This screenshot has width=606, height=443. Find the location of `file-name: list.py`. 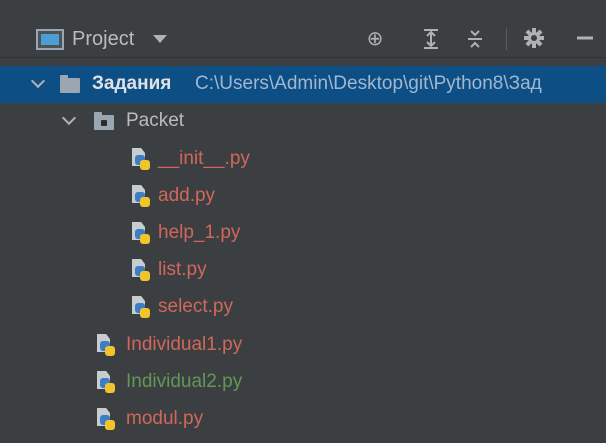

file-name: list.py is located at coordinates (182, 269).